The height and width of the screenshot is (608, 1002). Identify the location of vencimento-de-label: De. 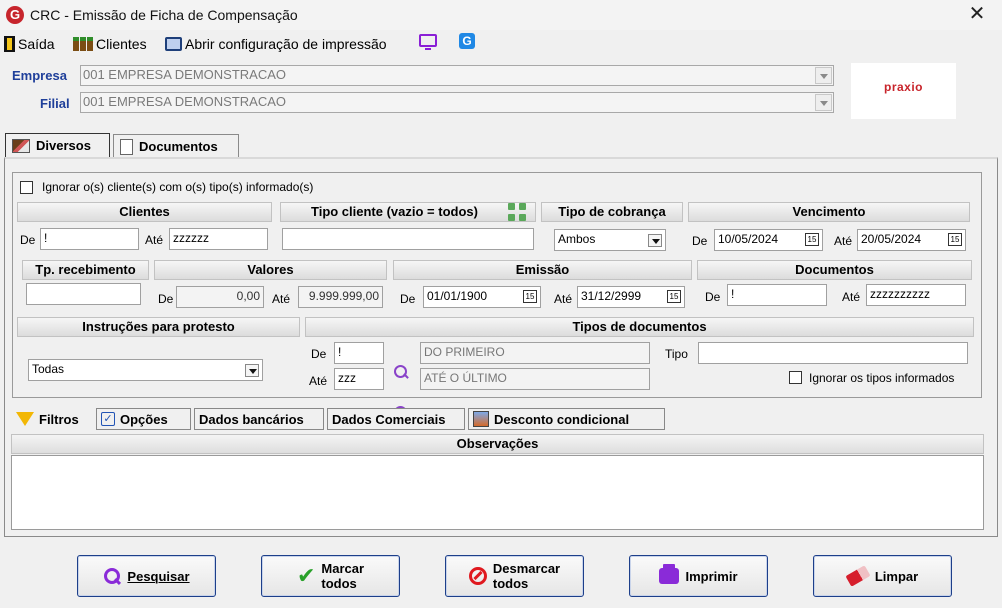
(700, 241).